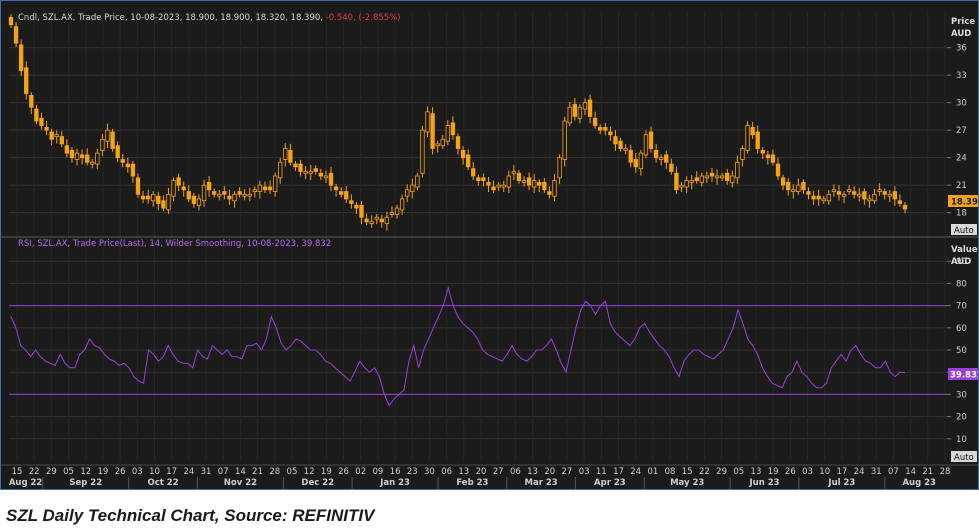  What do you see at coordinates (515, 472) in the screenshot?
I see `x-day-tick-label: 06` at bounding box center [515, 472].